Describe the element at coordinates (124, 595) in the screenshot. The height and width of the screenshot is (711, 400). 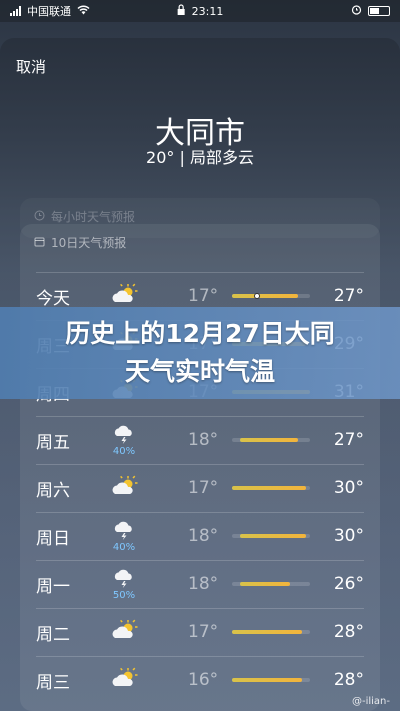
I see `precip-chance: 50%` at that location.